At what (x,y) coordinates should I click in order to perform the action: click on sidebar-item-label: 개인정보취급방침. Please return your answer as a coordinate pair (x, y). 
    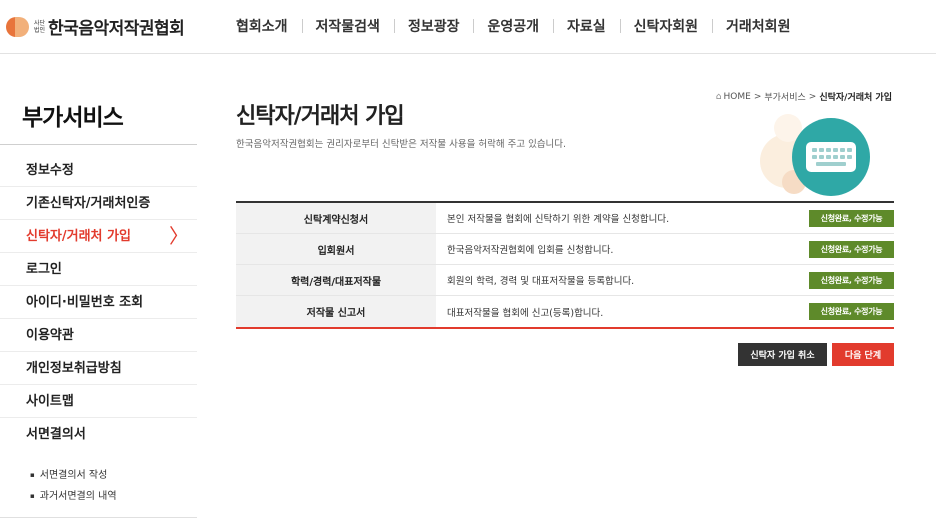
    Looking at the image, I should click on (74, 368).